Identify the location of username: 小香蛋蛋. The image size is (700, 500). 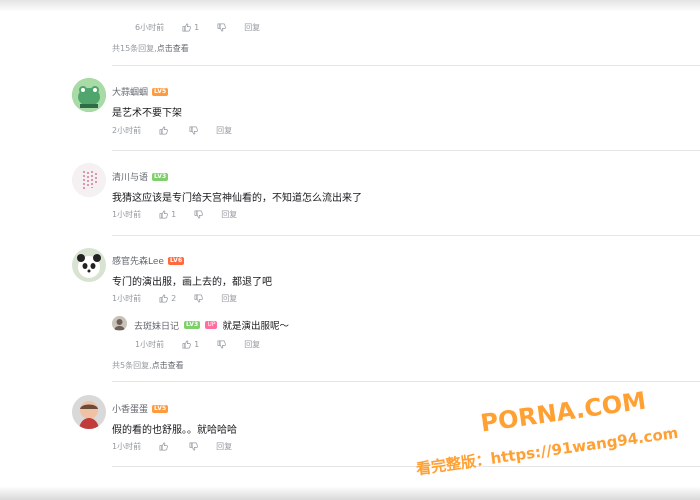
(130, 408).